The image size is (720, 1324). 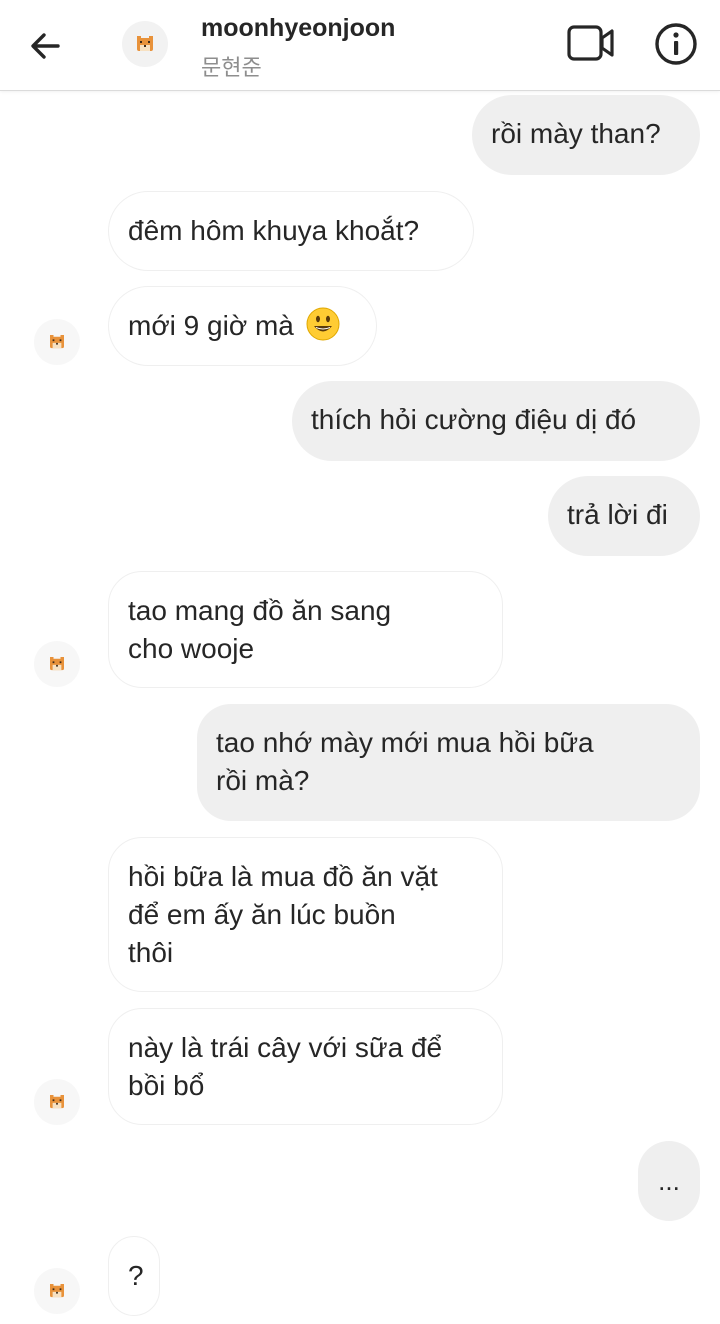 What do you see at coordinates (360, 45) in the screenshot?
I see `chat-header: moonhyeonjoon 문현준` at bounding box center [360, 45].